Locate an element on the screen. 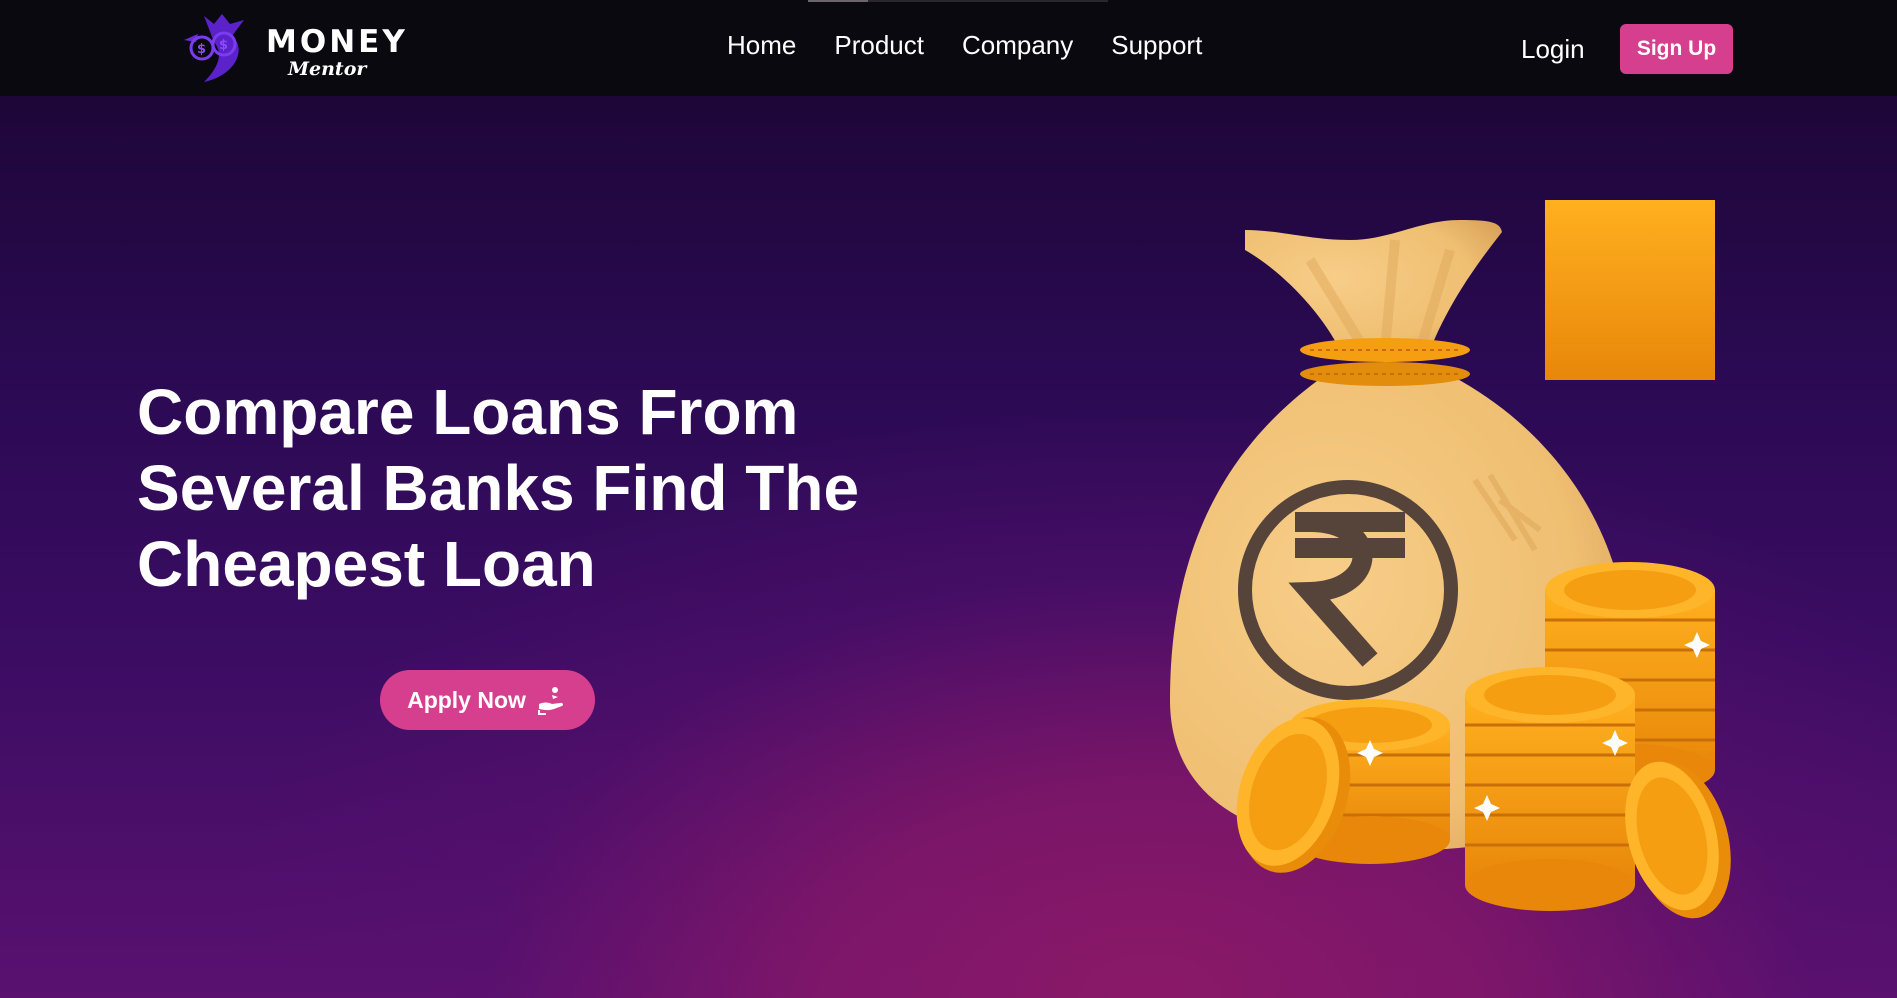 The width and height of the screenshot is (1897, 998). nav-product: Product is located at coordinates (879, 45).